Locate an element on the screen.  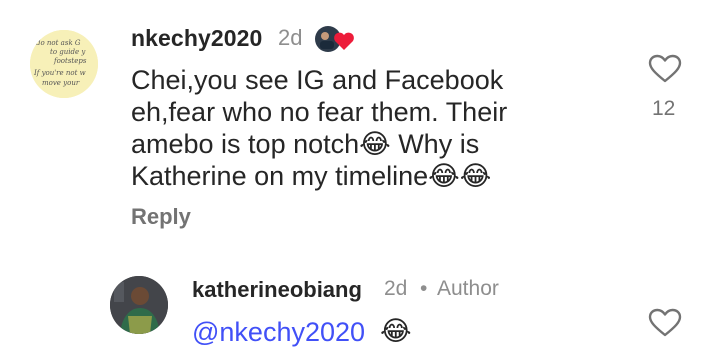
svg-text: do not ask G is located at coordinates (58, 43).